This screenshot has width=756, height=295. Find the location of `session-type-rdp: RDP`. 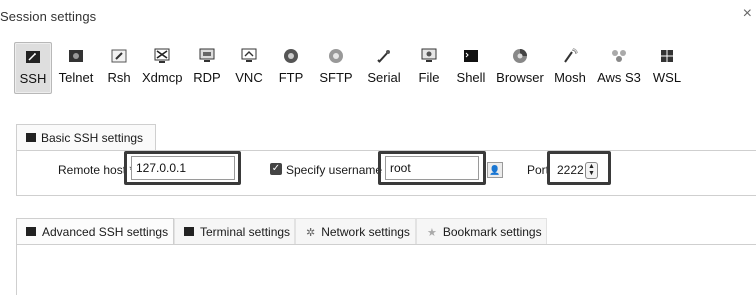

session-type-rdp: RDP is located at coordinates (207, 67).